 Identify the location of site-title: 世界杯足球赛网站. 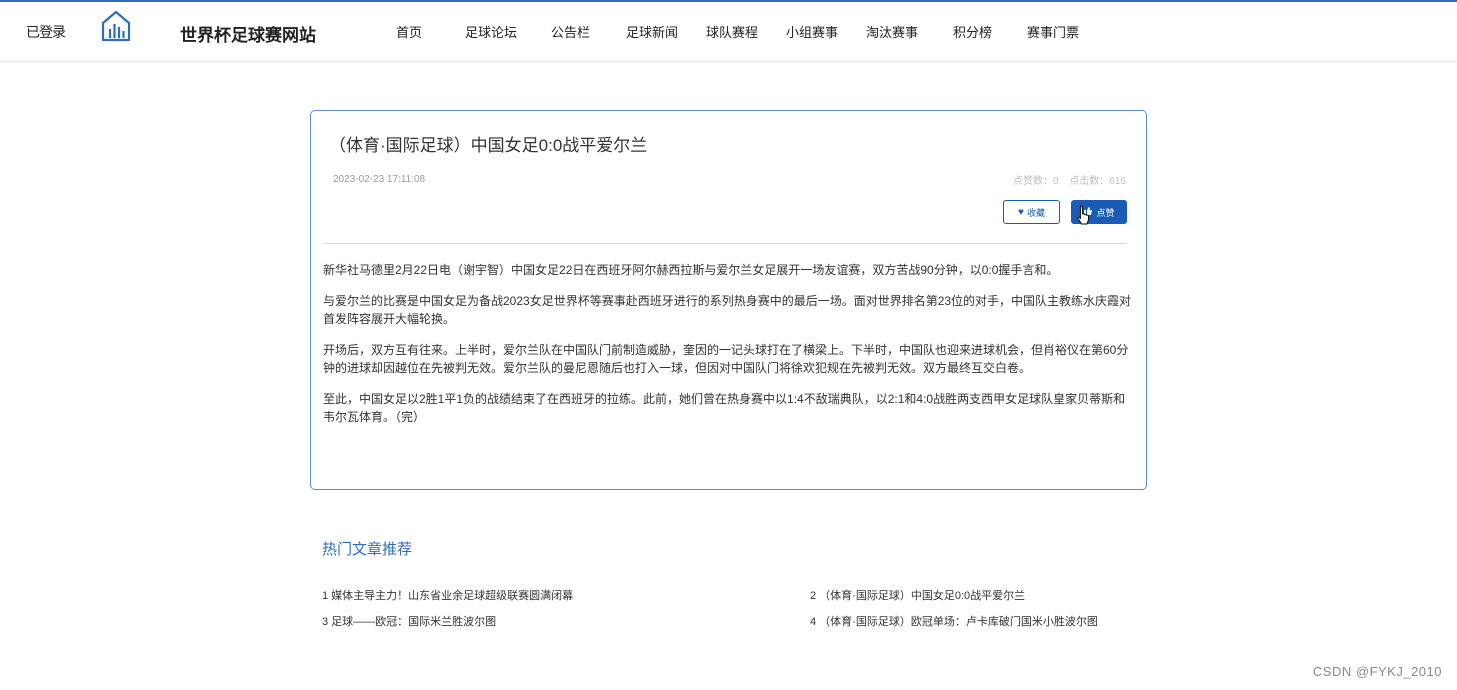
(248, 33).